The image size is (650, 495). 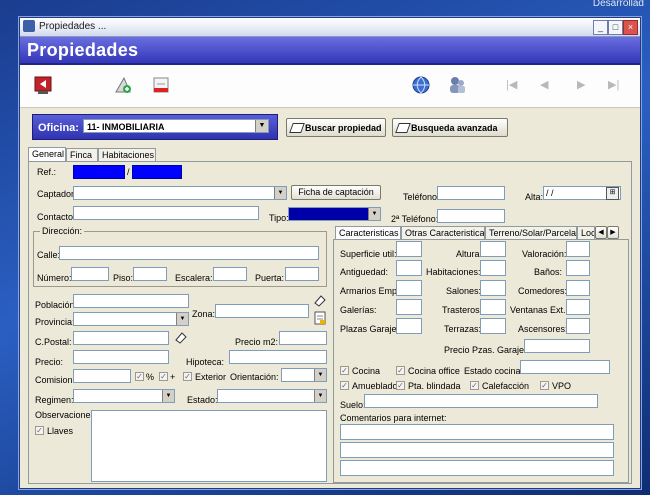 What do you see at coordinates (121, 357) in the screenshot?
I see `precio-field` at bounding box center [121, 357].